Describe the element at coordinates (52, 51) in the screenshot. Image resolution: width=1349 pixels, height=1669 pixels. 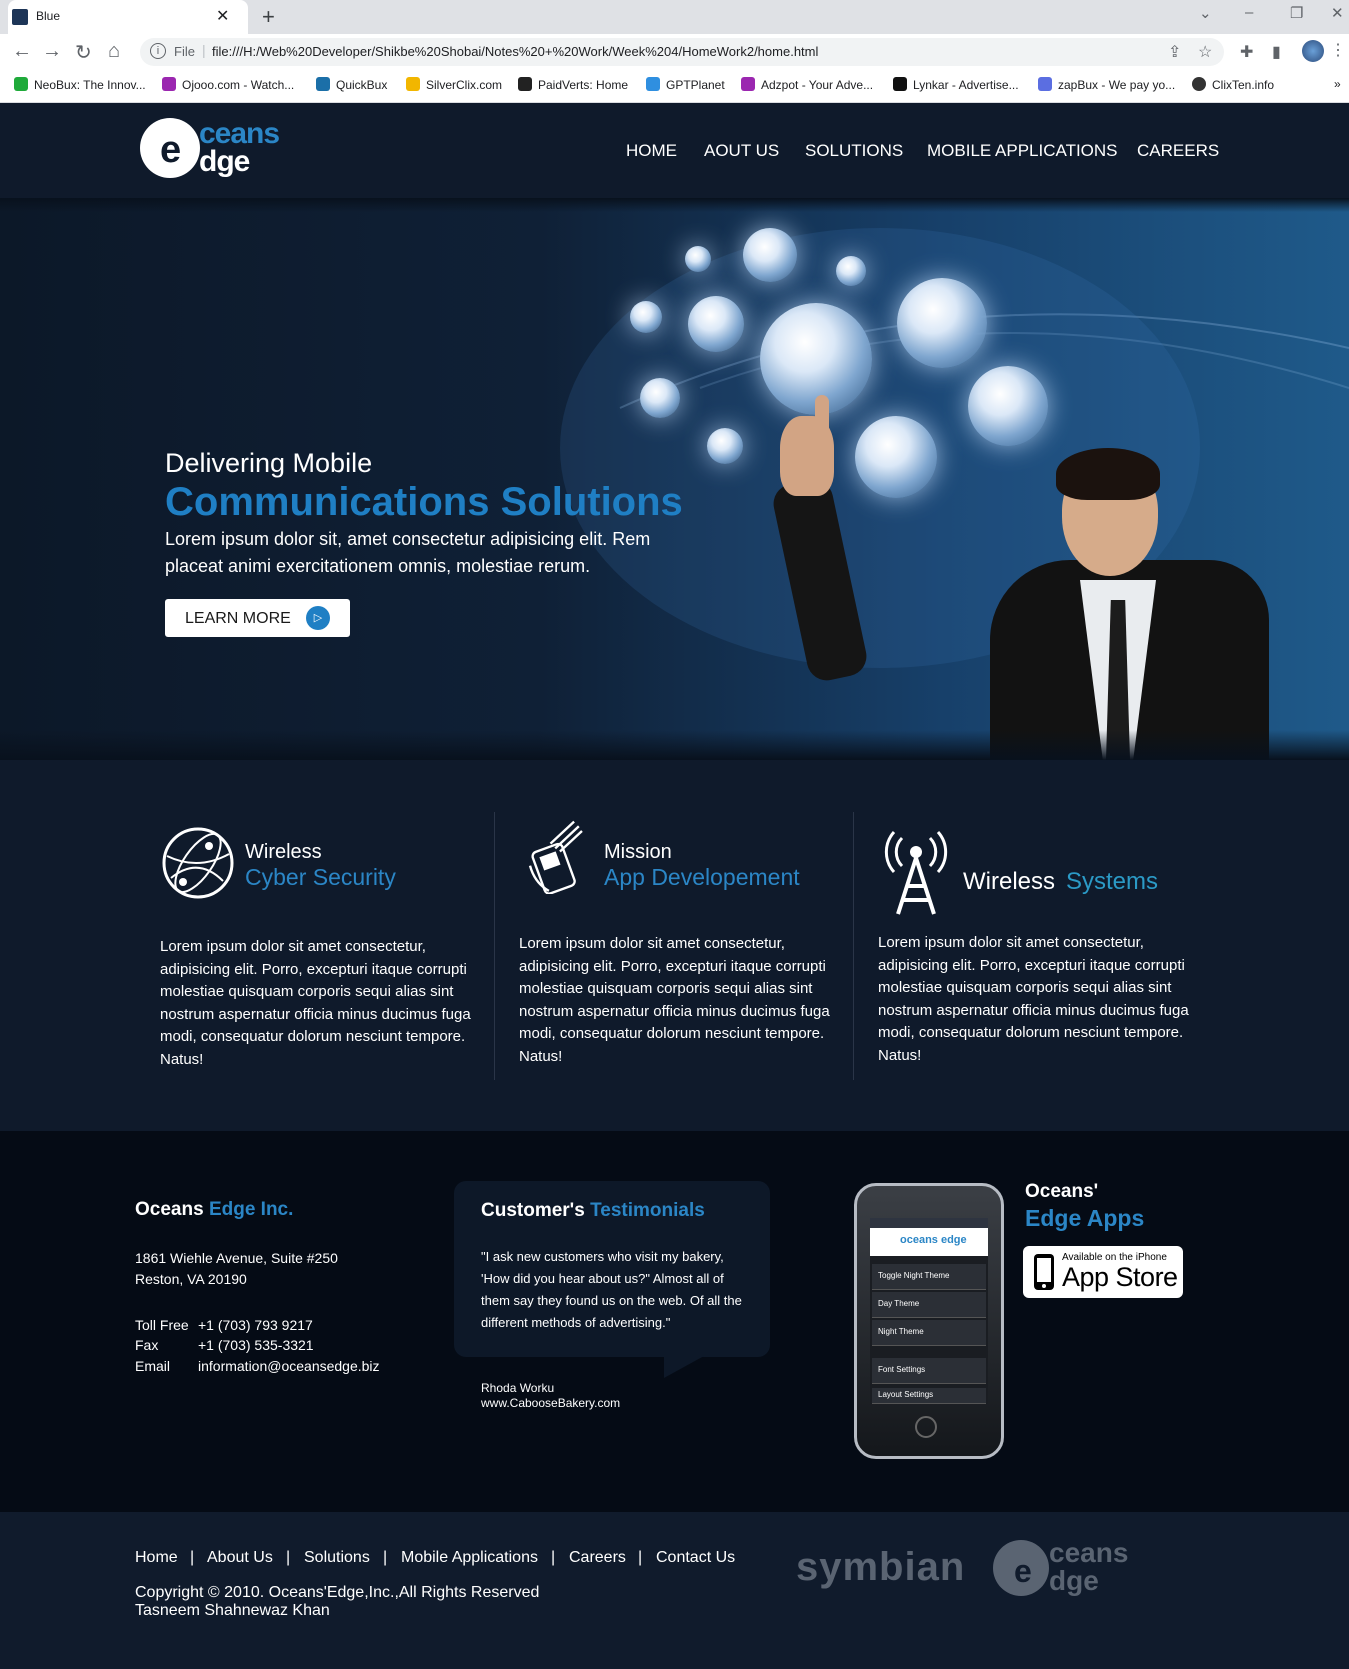
I see `forward-icon: →` at that location.